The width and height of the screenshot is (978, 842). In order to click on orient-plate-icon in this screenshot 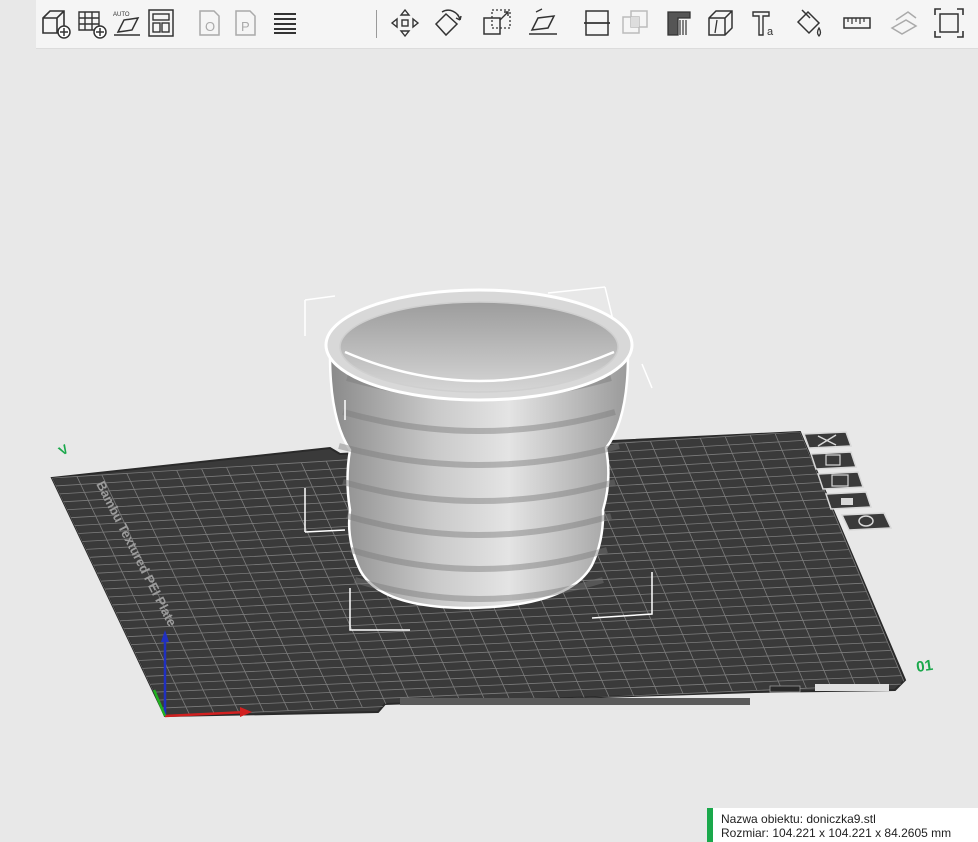, I will do `click(833, 460)`.